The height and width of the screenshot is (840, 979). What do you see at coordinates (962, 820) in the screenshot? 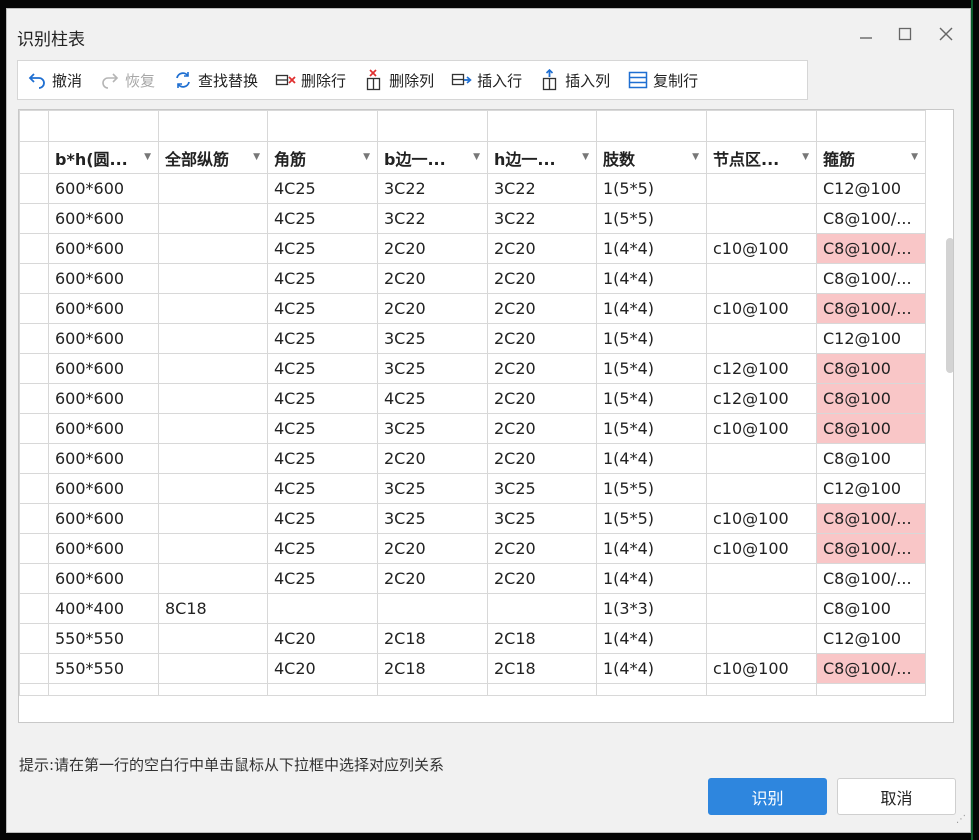
I see `resize-grip-icon: ⋰` at bounding box center [962, 820].